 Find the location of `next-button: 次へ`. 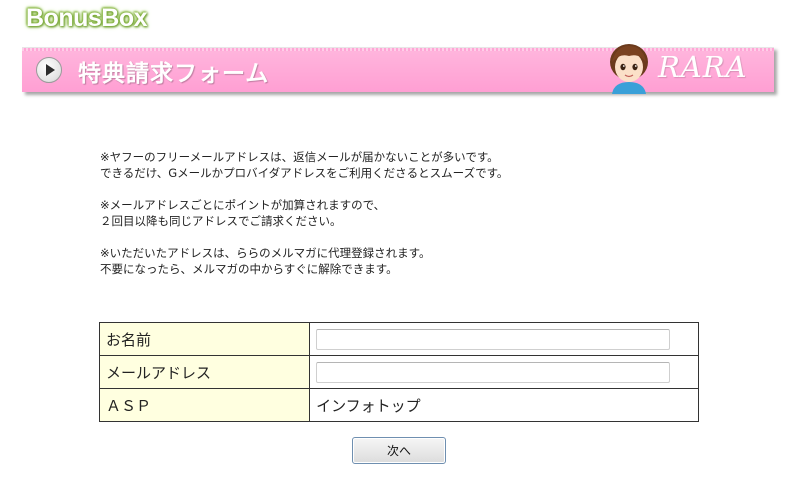

next-button: 次へ is located at coordinates (399, 450).